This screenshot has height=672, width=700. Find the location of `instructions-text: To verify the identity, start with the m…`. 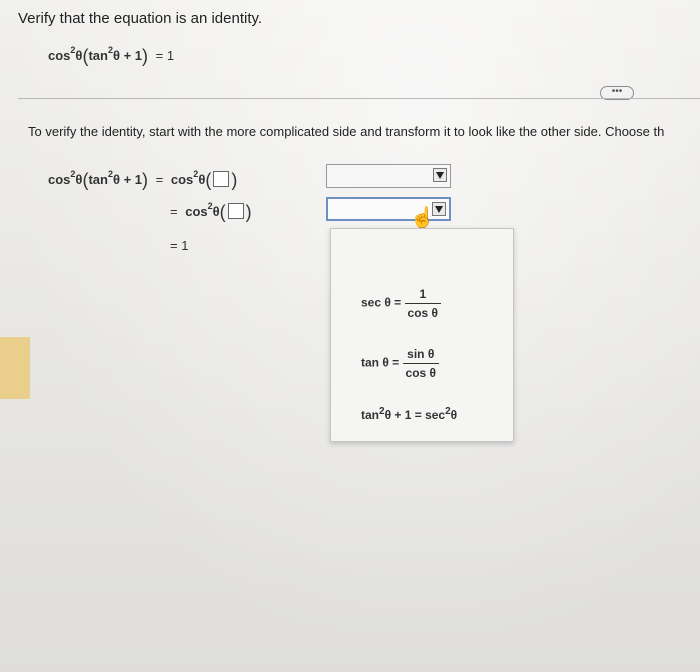

instructions-text: To verify the identity, start with the m… is located at coordinates (346, 131).